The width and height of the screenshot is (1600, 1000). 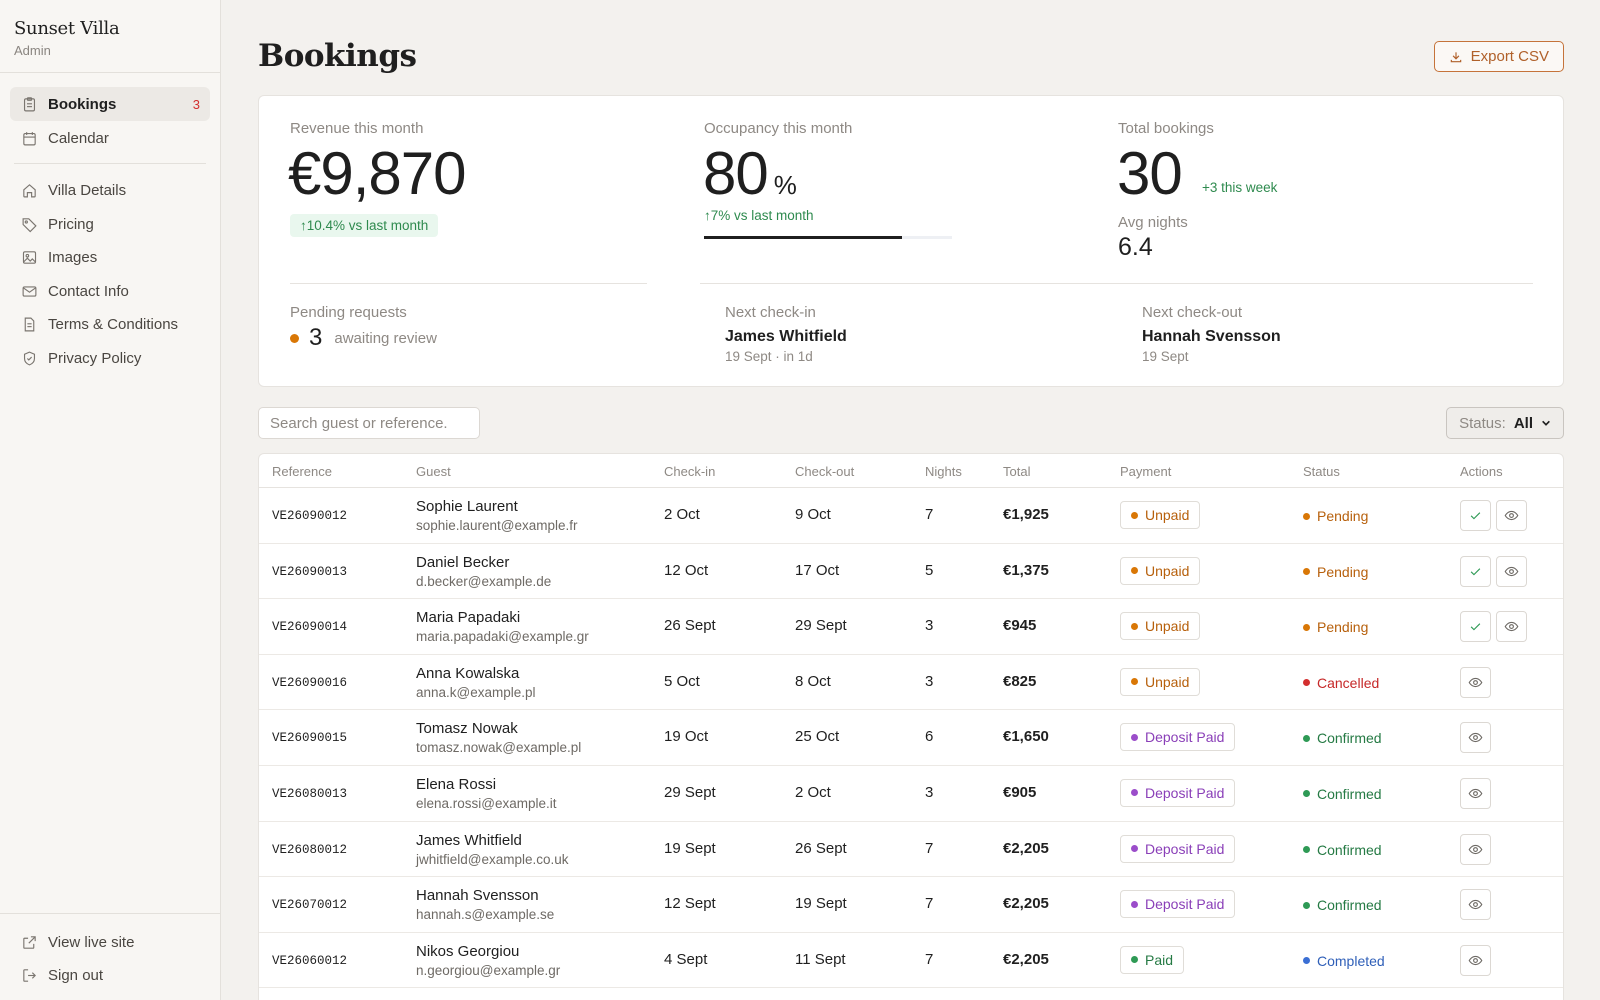 I want to click on payment-badge: Deposit Paid, so click(x=1178, y=792).